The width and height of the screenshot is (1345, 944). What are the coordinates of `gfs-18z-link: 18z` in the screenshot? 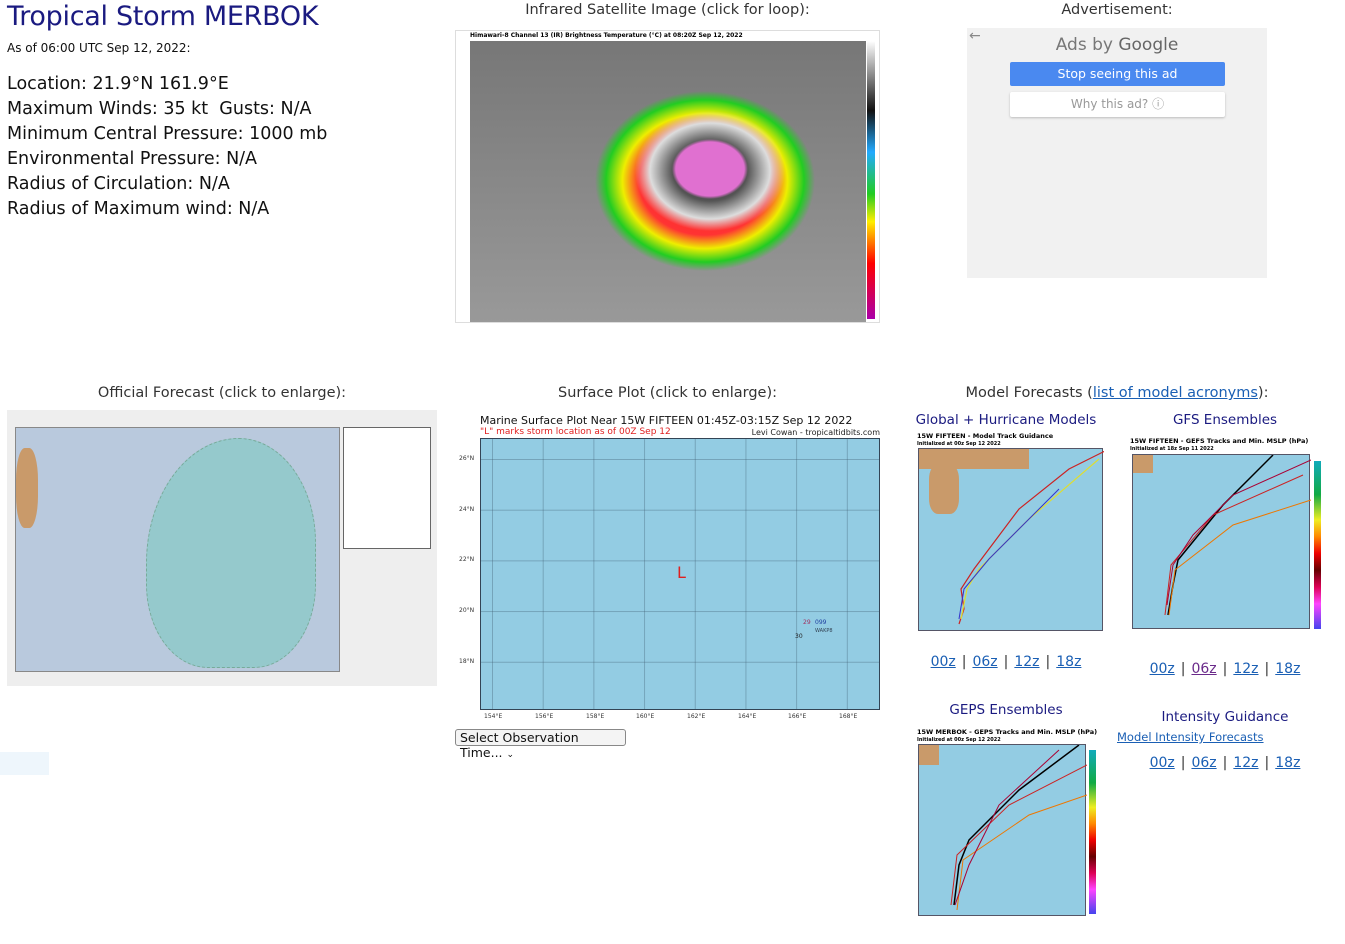 It's located at (1287, 669).